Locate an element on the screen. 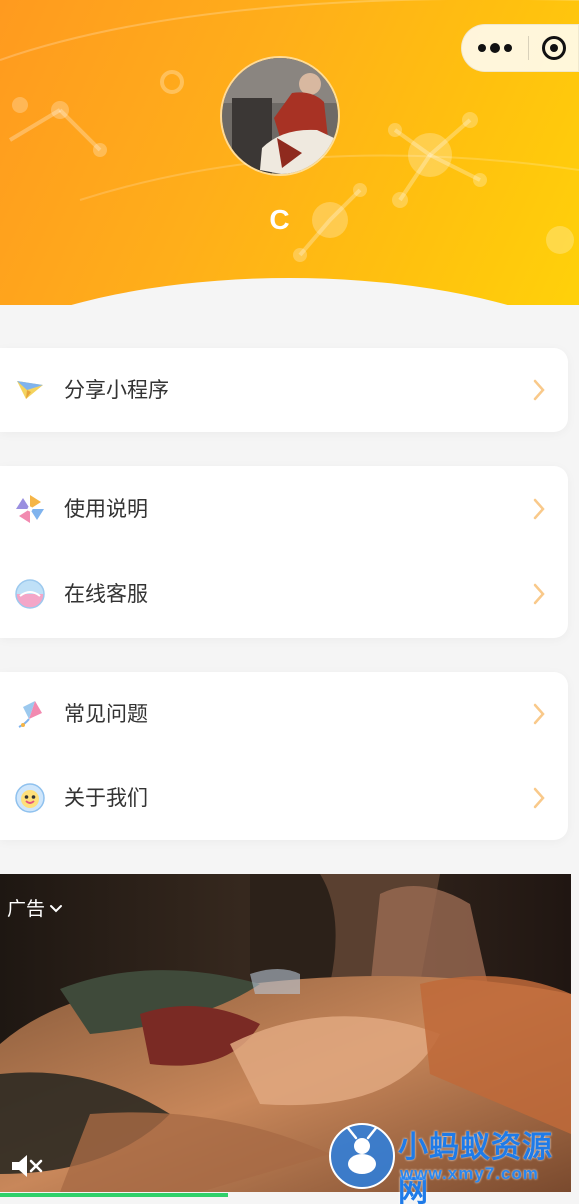 This screenshot has height=1204, width=579. menu-card-share: 分享小程序 is located at coordinates (284, 390).